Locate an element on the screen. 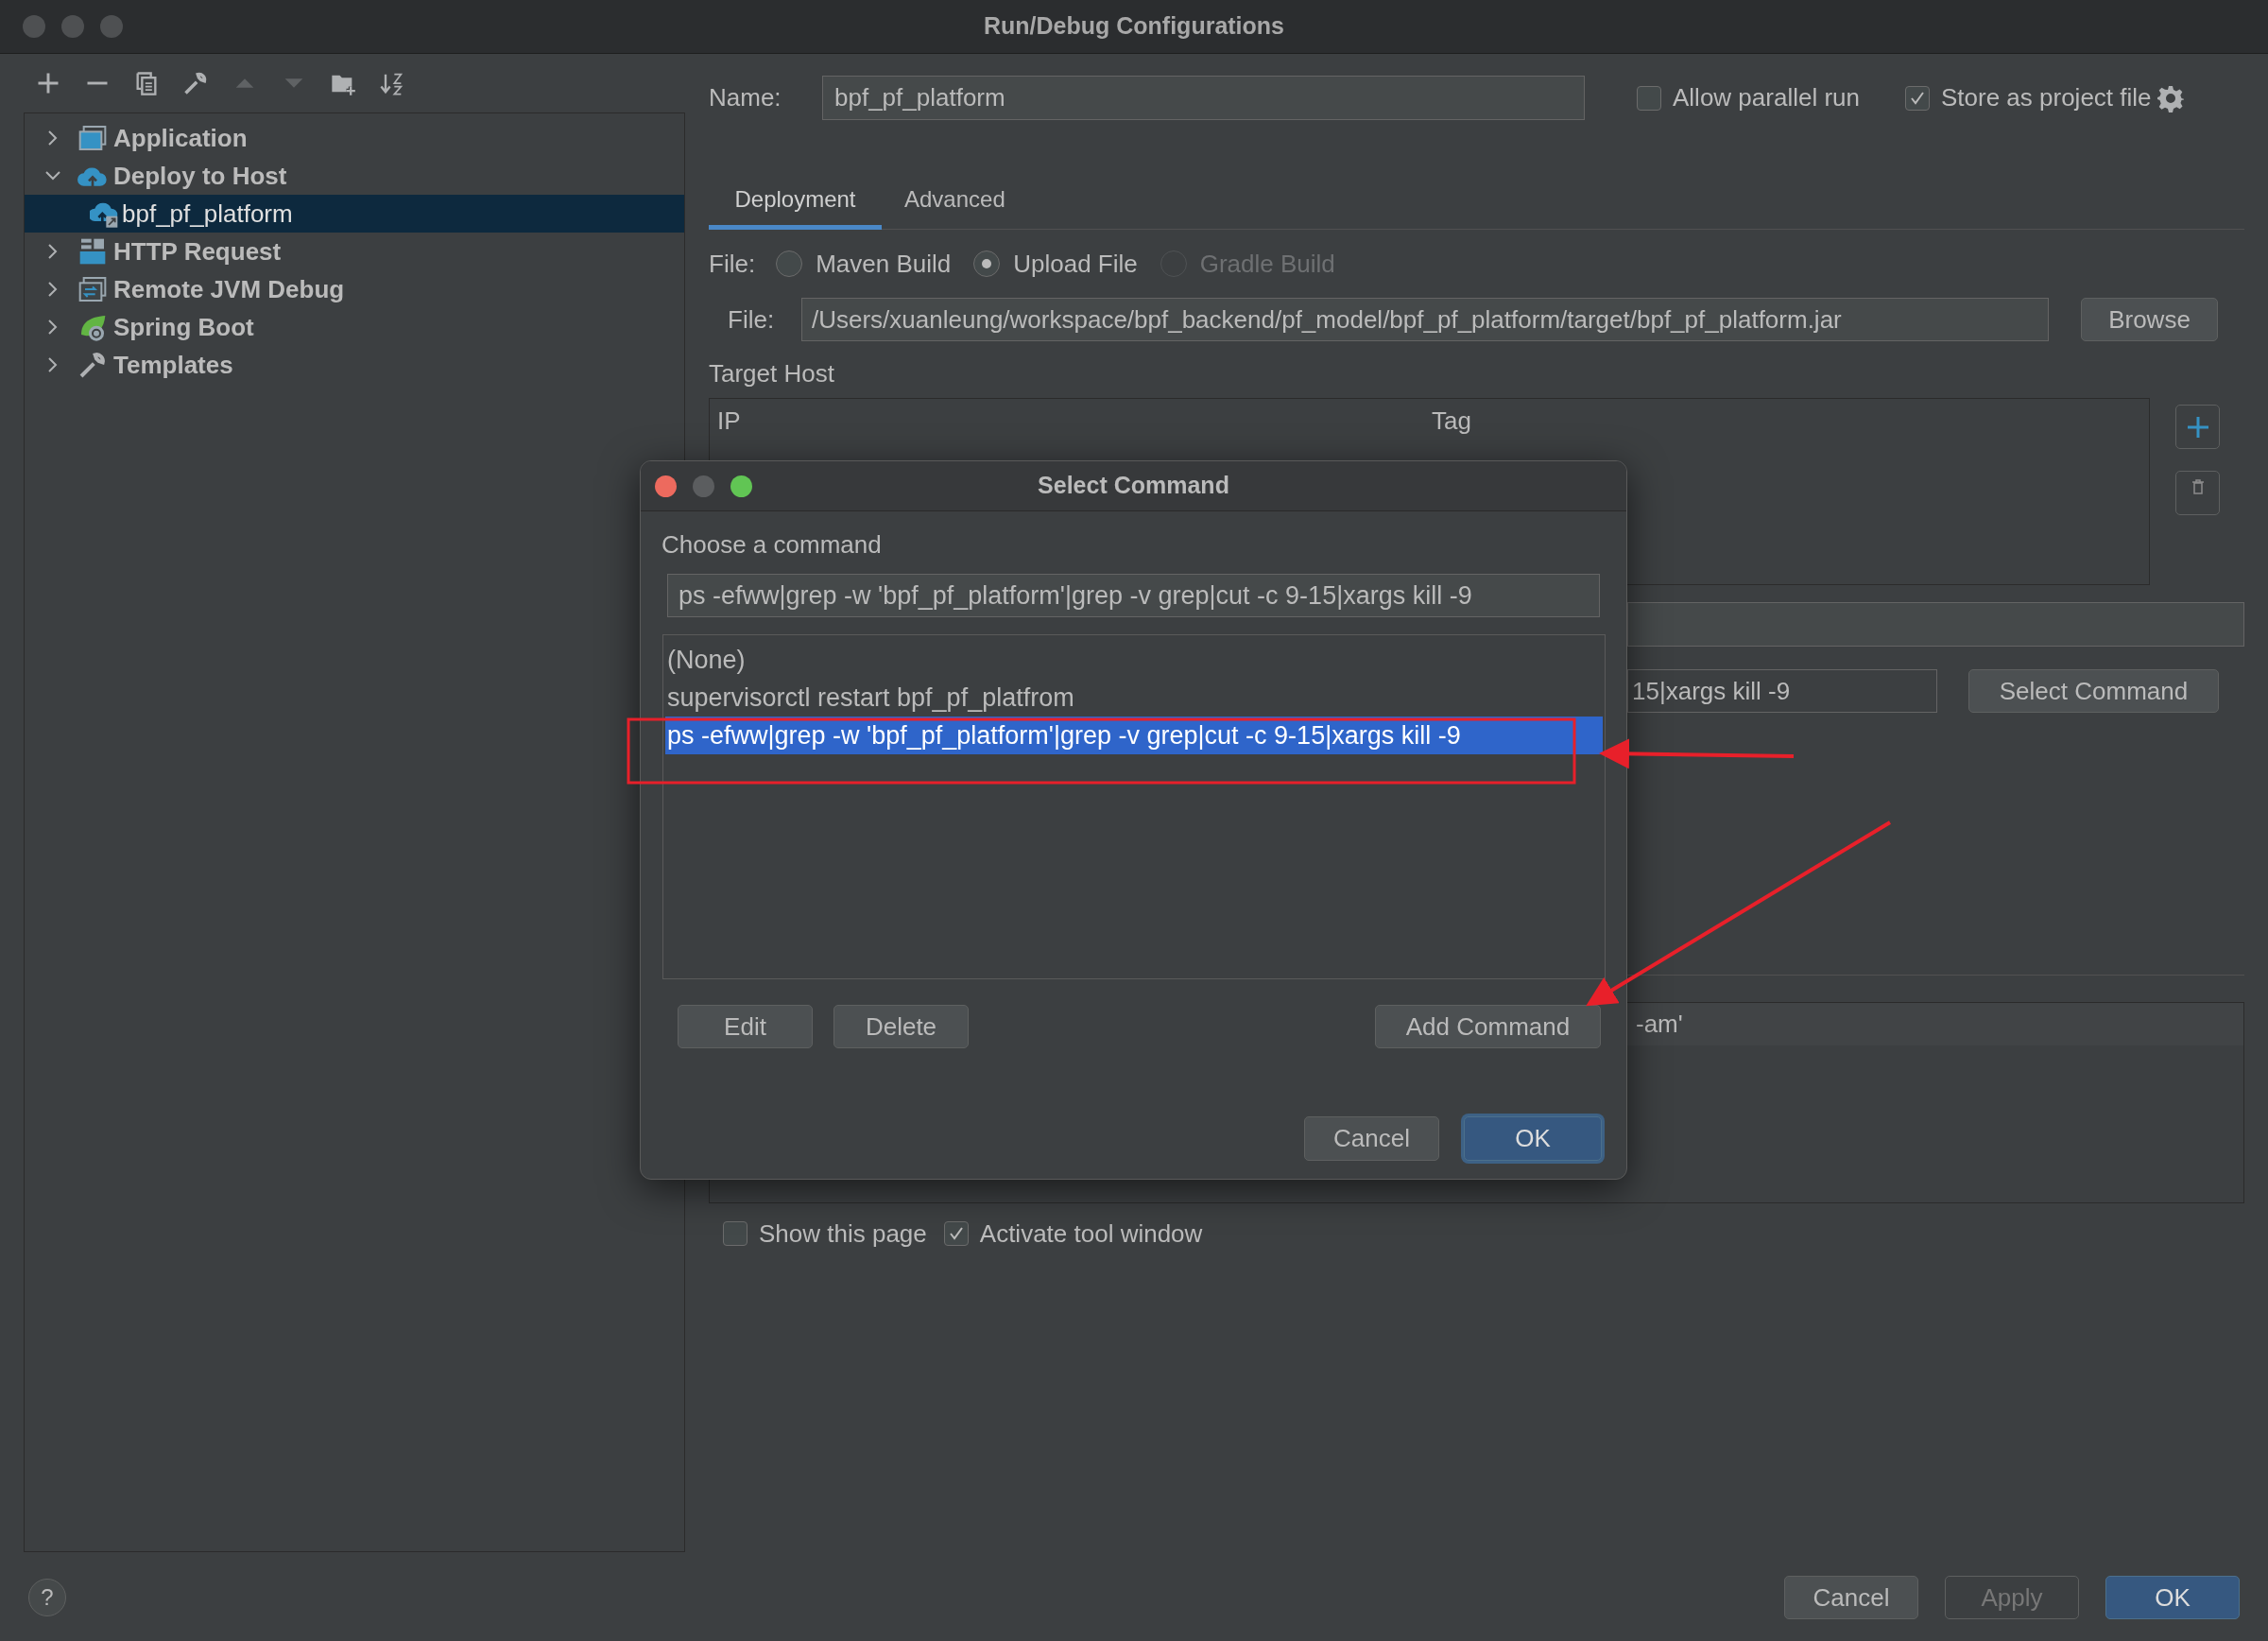 Image resolution: width=2268 pixels, height=1641 pixels. list-item: (None) is located at coordinates (1134, 660).